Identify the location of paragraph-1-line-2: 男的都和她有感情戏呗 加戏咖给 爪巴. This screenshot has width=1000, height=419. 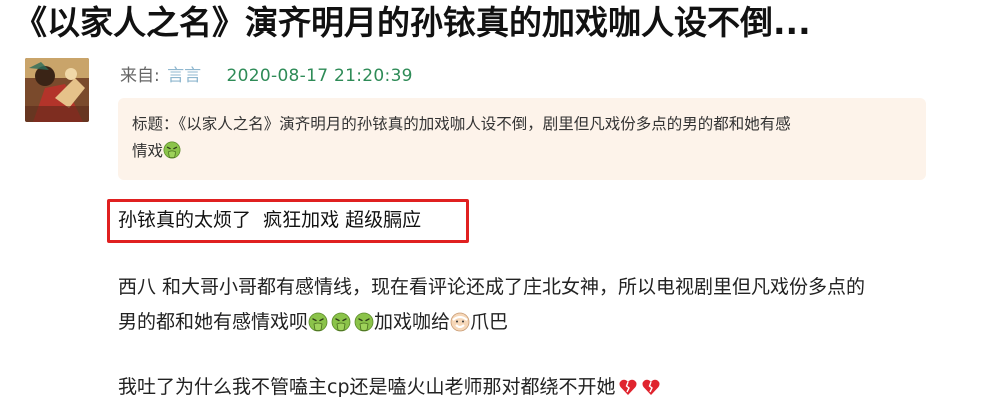
(491, 322).